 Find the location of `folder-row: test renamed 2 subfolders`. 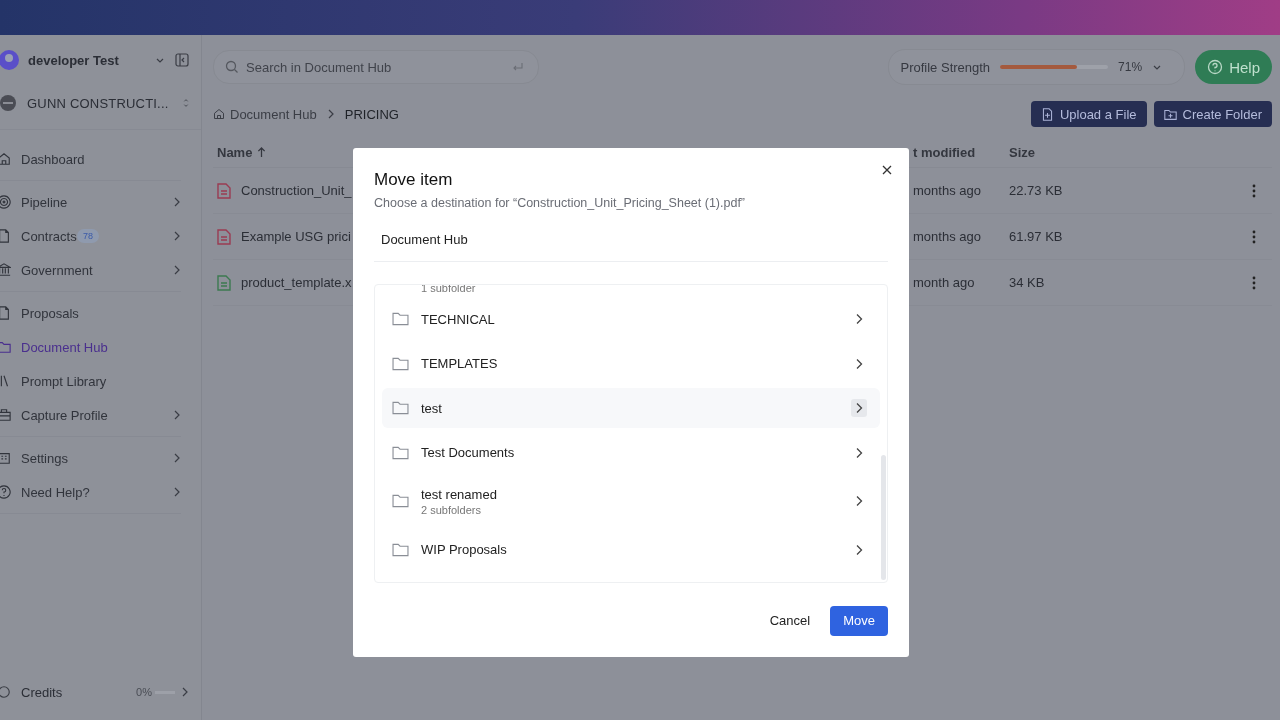

folder-row: test renamed 2 subfolders is located at coordinates (631, 501).